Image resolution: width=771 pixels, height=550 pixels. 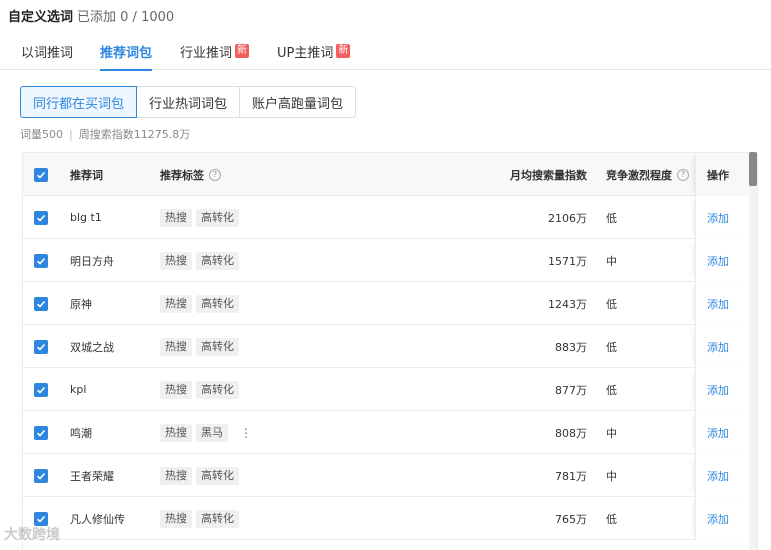 I want to click on scrollbar-thumb, so click(x=753, y=169).